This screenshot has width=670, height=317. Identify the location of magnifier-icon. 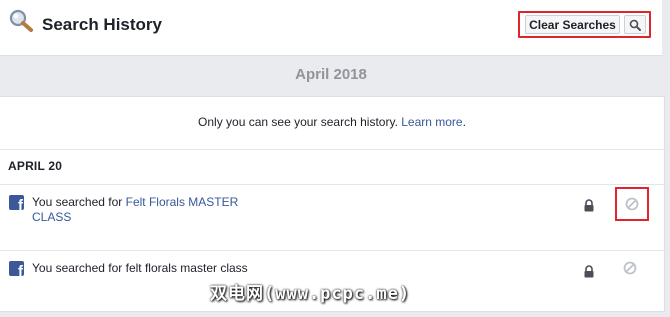
(21, 20).